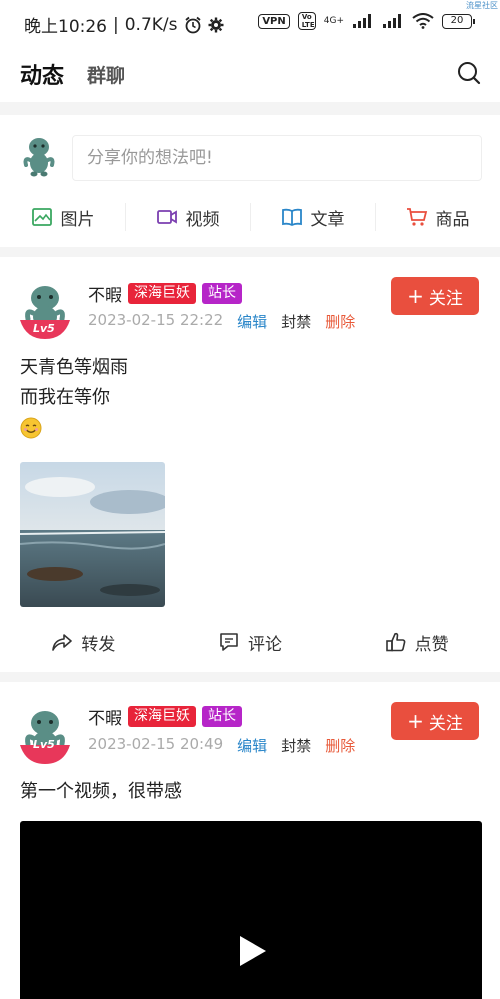  Describe the element at coordinates (265, 644) in the screenshot. I see `comment-label: 评论` at that location.